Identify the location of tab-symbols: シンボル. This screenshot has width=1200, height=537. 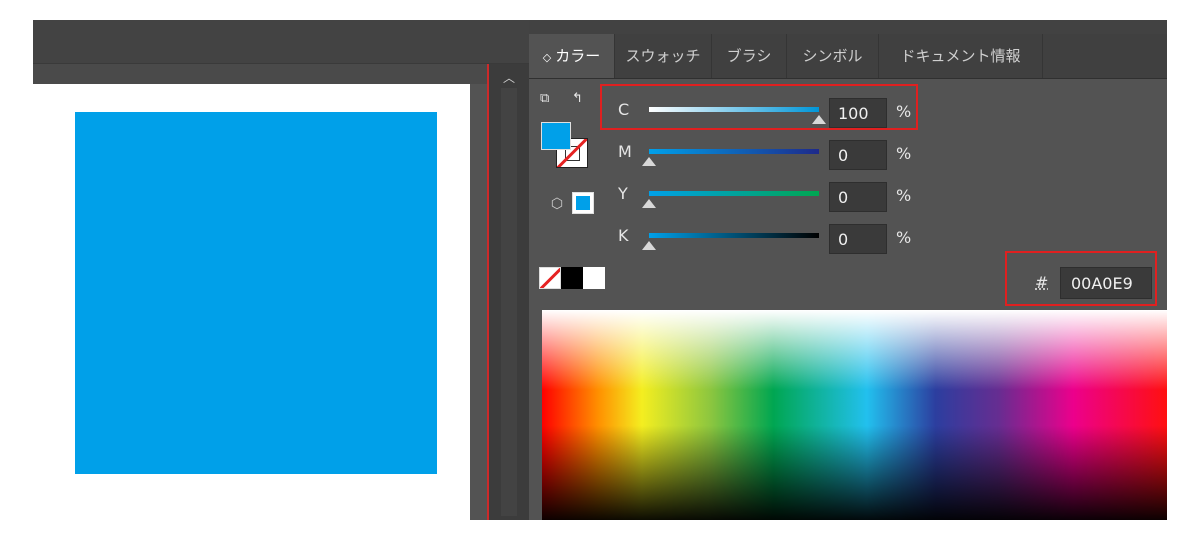
(833, 56).